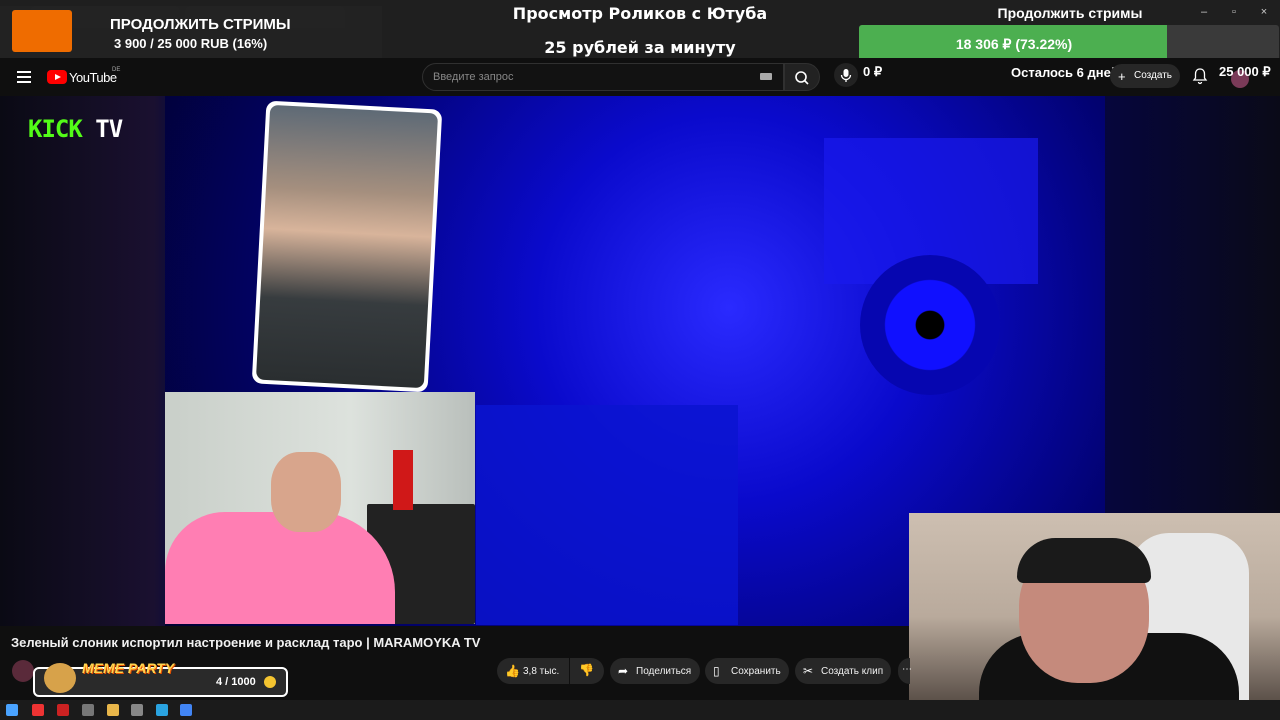 This screenshot has height=720, width=1280. I want to click on guest-webcam, so click(320, 508).